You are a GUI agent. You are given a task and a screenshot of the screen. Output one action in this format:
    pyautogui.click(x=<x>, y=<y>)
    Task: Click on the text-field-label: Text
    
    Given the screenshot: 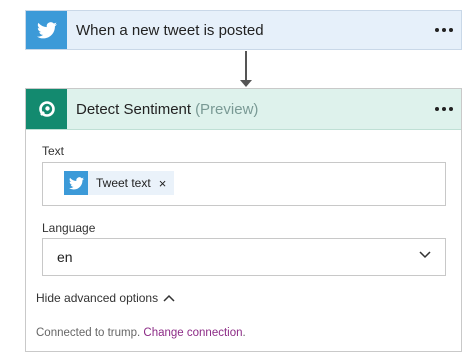 What is the action you would take?
    pyautogui.click(x=53, y=151)
    